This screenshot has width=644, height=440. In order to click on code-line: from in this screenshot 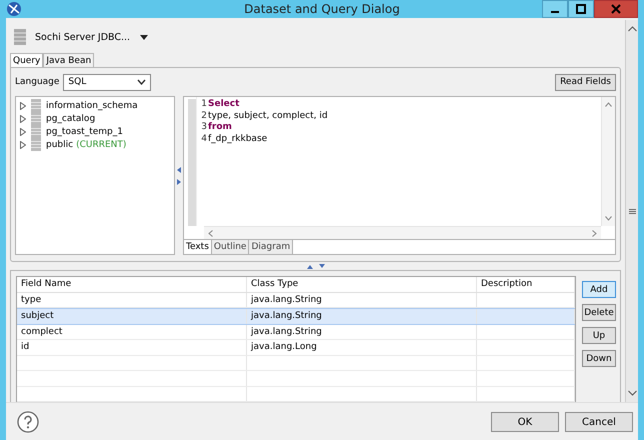, I will do `click(220, 128)`.